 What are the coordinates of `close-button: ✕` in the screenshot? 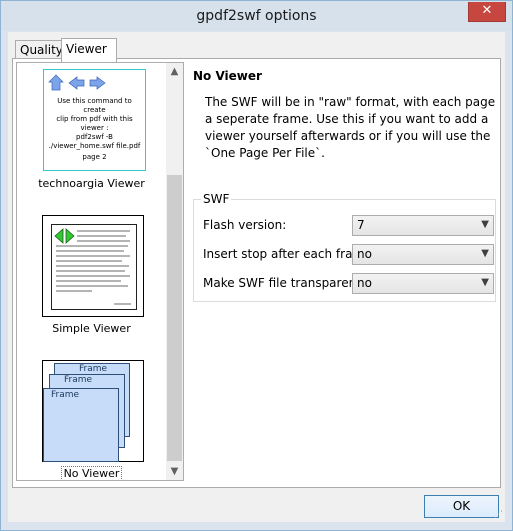 It's located at (487, 12).